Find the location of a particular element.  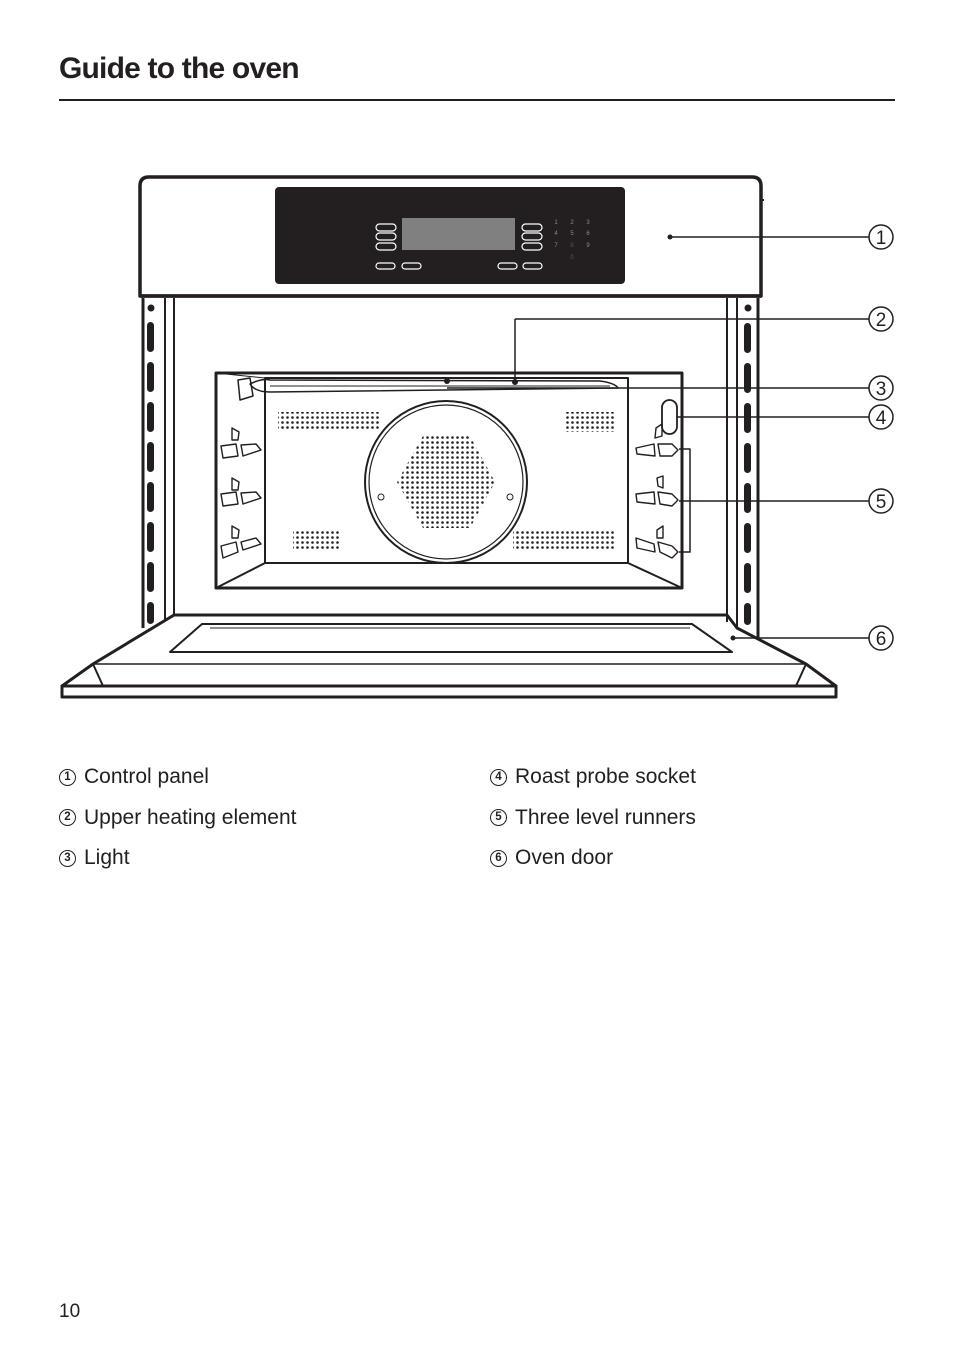

callout-6: 6 is located at coordinates (881, 638).